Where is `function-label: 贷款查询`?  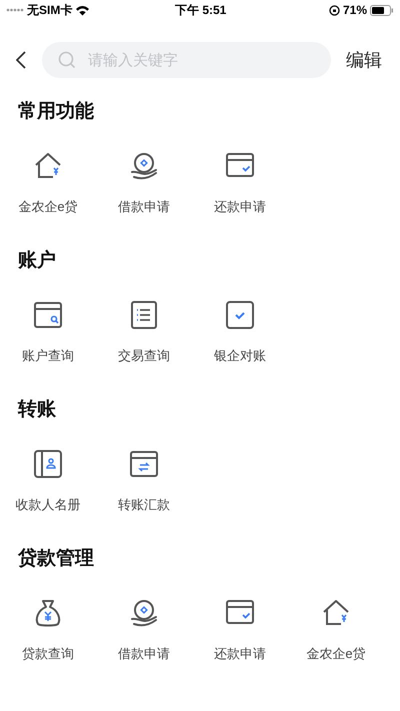 function-label: 贷款查询 is located at coordinates (48, 654).